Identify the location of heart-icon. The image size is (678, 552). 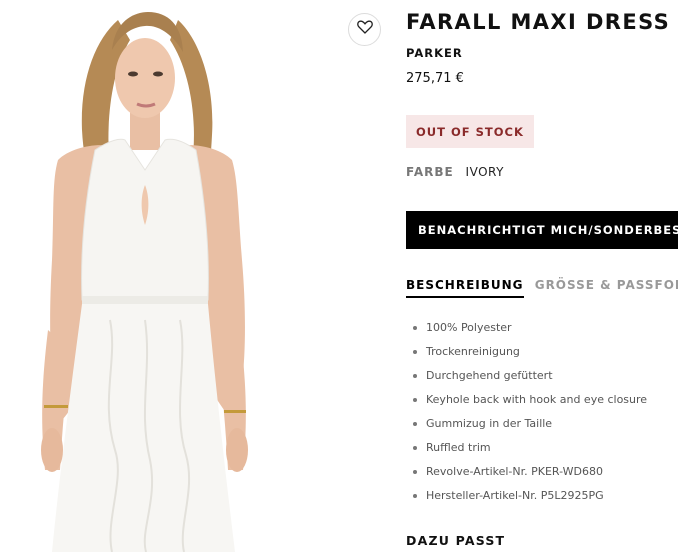
(364, 29).